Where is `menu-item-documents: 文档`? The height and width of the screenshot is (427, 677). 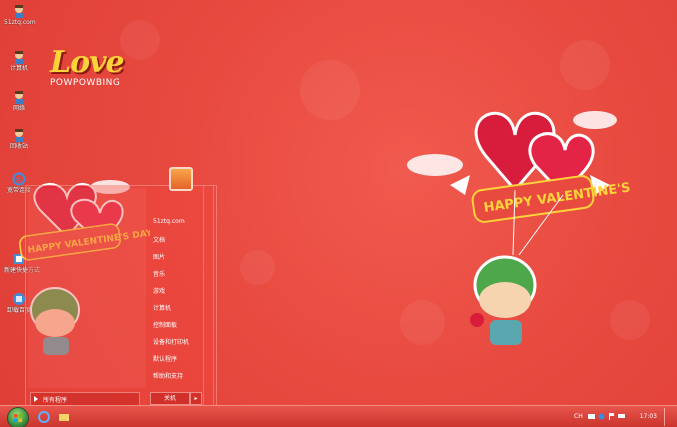 menu-item-documents: 文档 is located at coordinates (159, 239).